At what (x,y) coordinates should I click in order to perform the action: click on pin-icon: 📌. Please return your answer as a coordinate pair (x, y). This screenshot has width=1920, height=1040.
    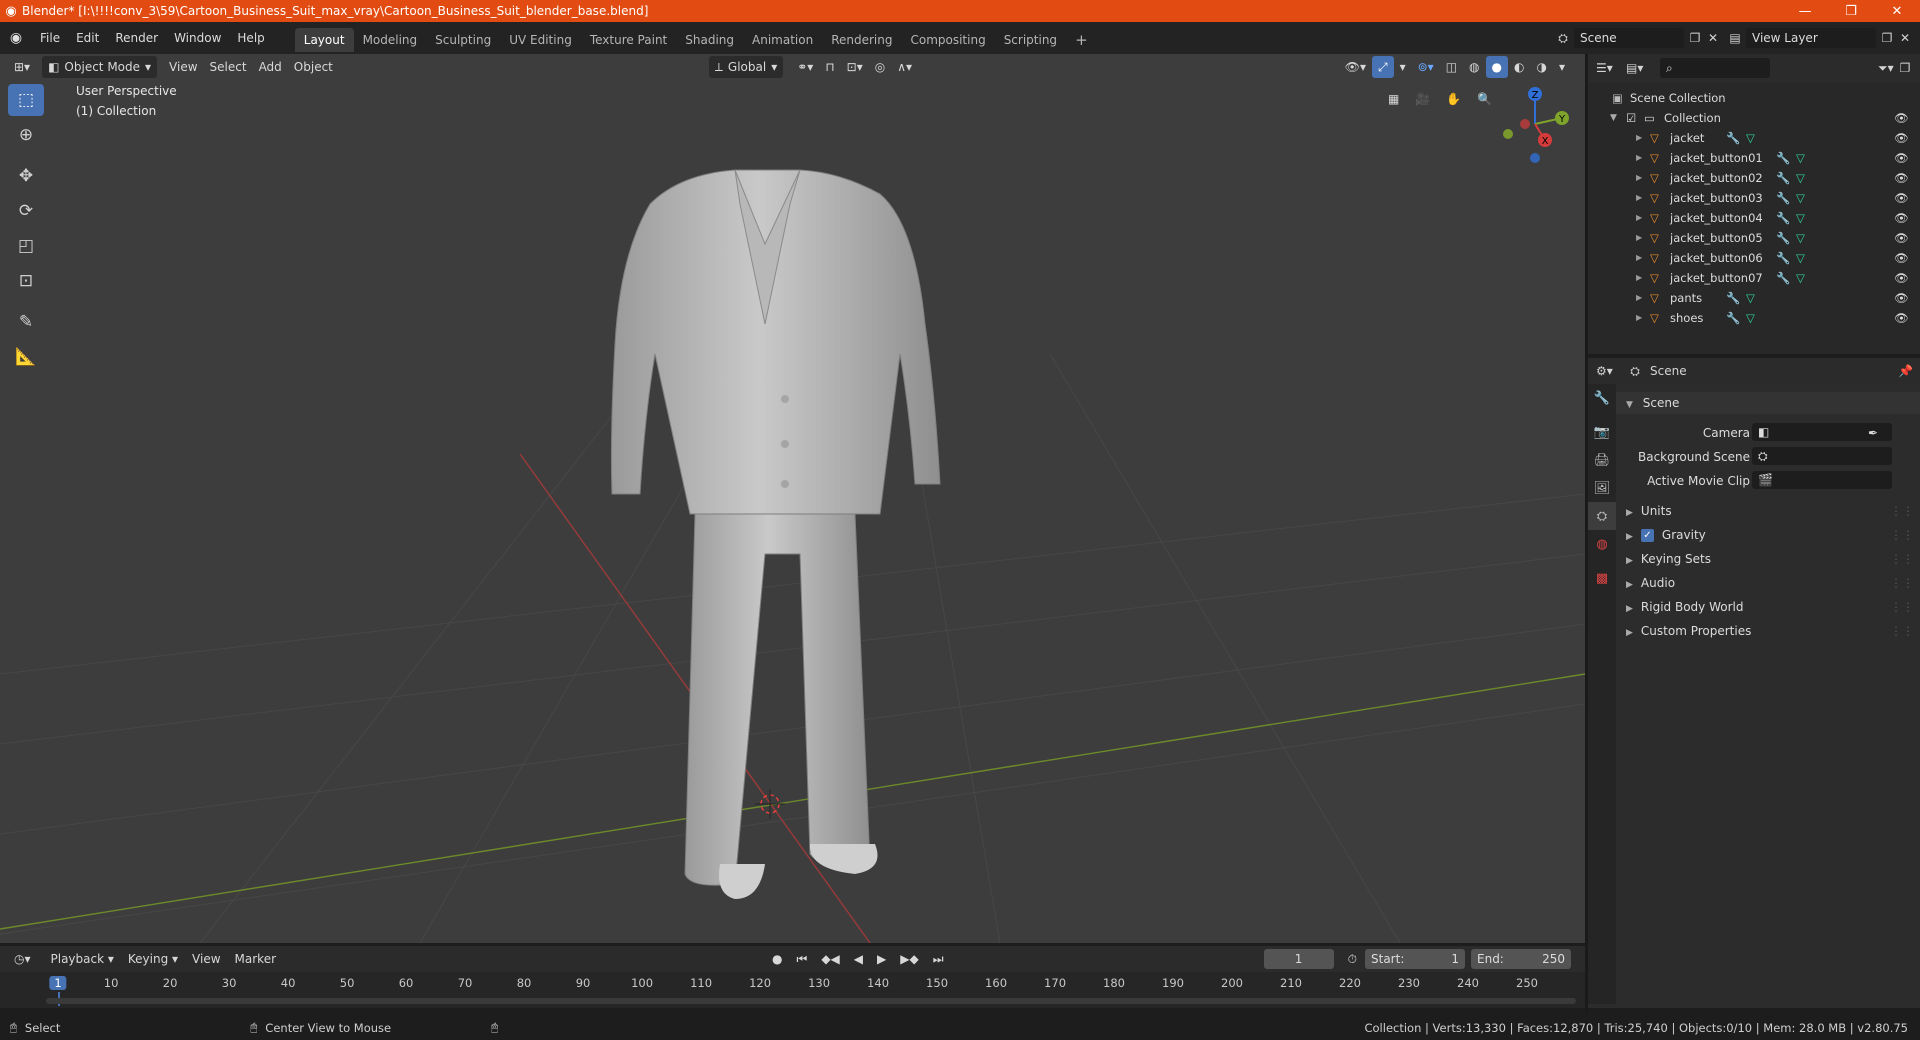
    Looking at the image, I should click on (1905, 371).